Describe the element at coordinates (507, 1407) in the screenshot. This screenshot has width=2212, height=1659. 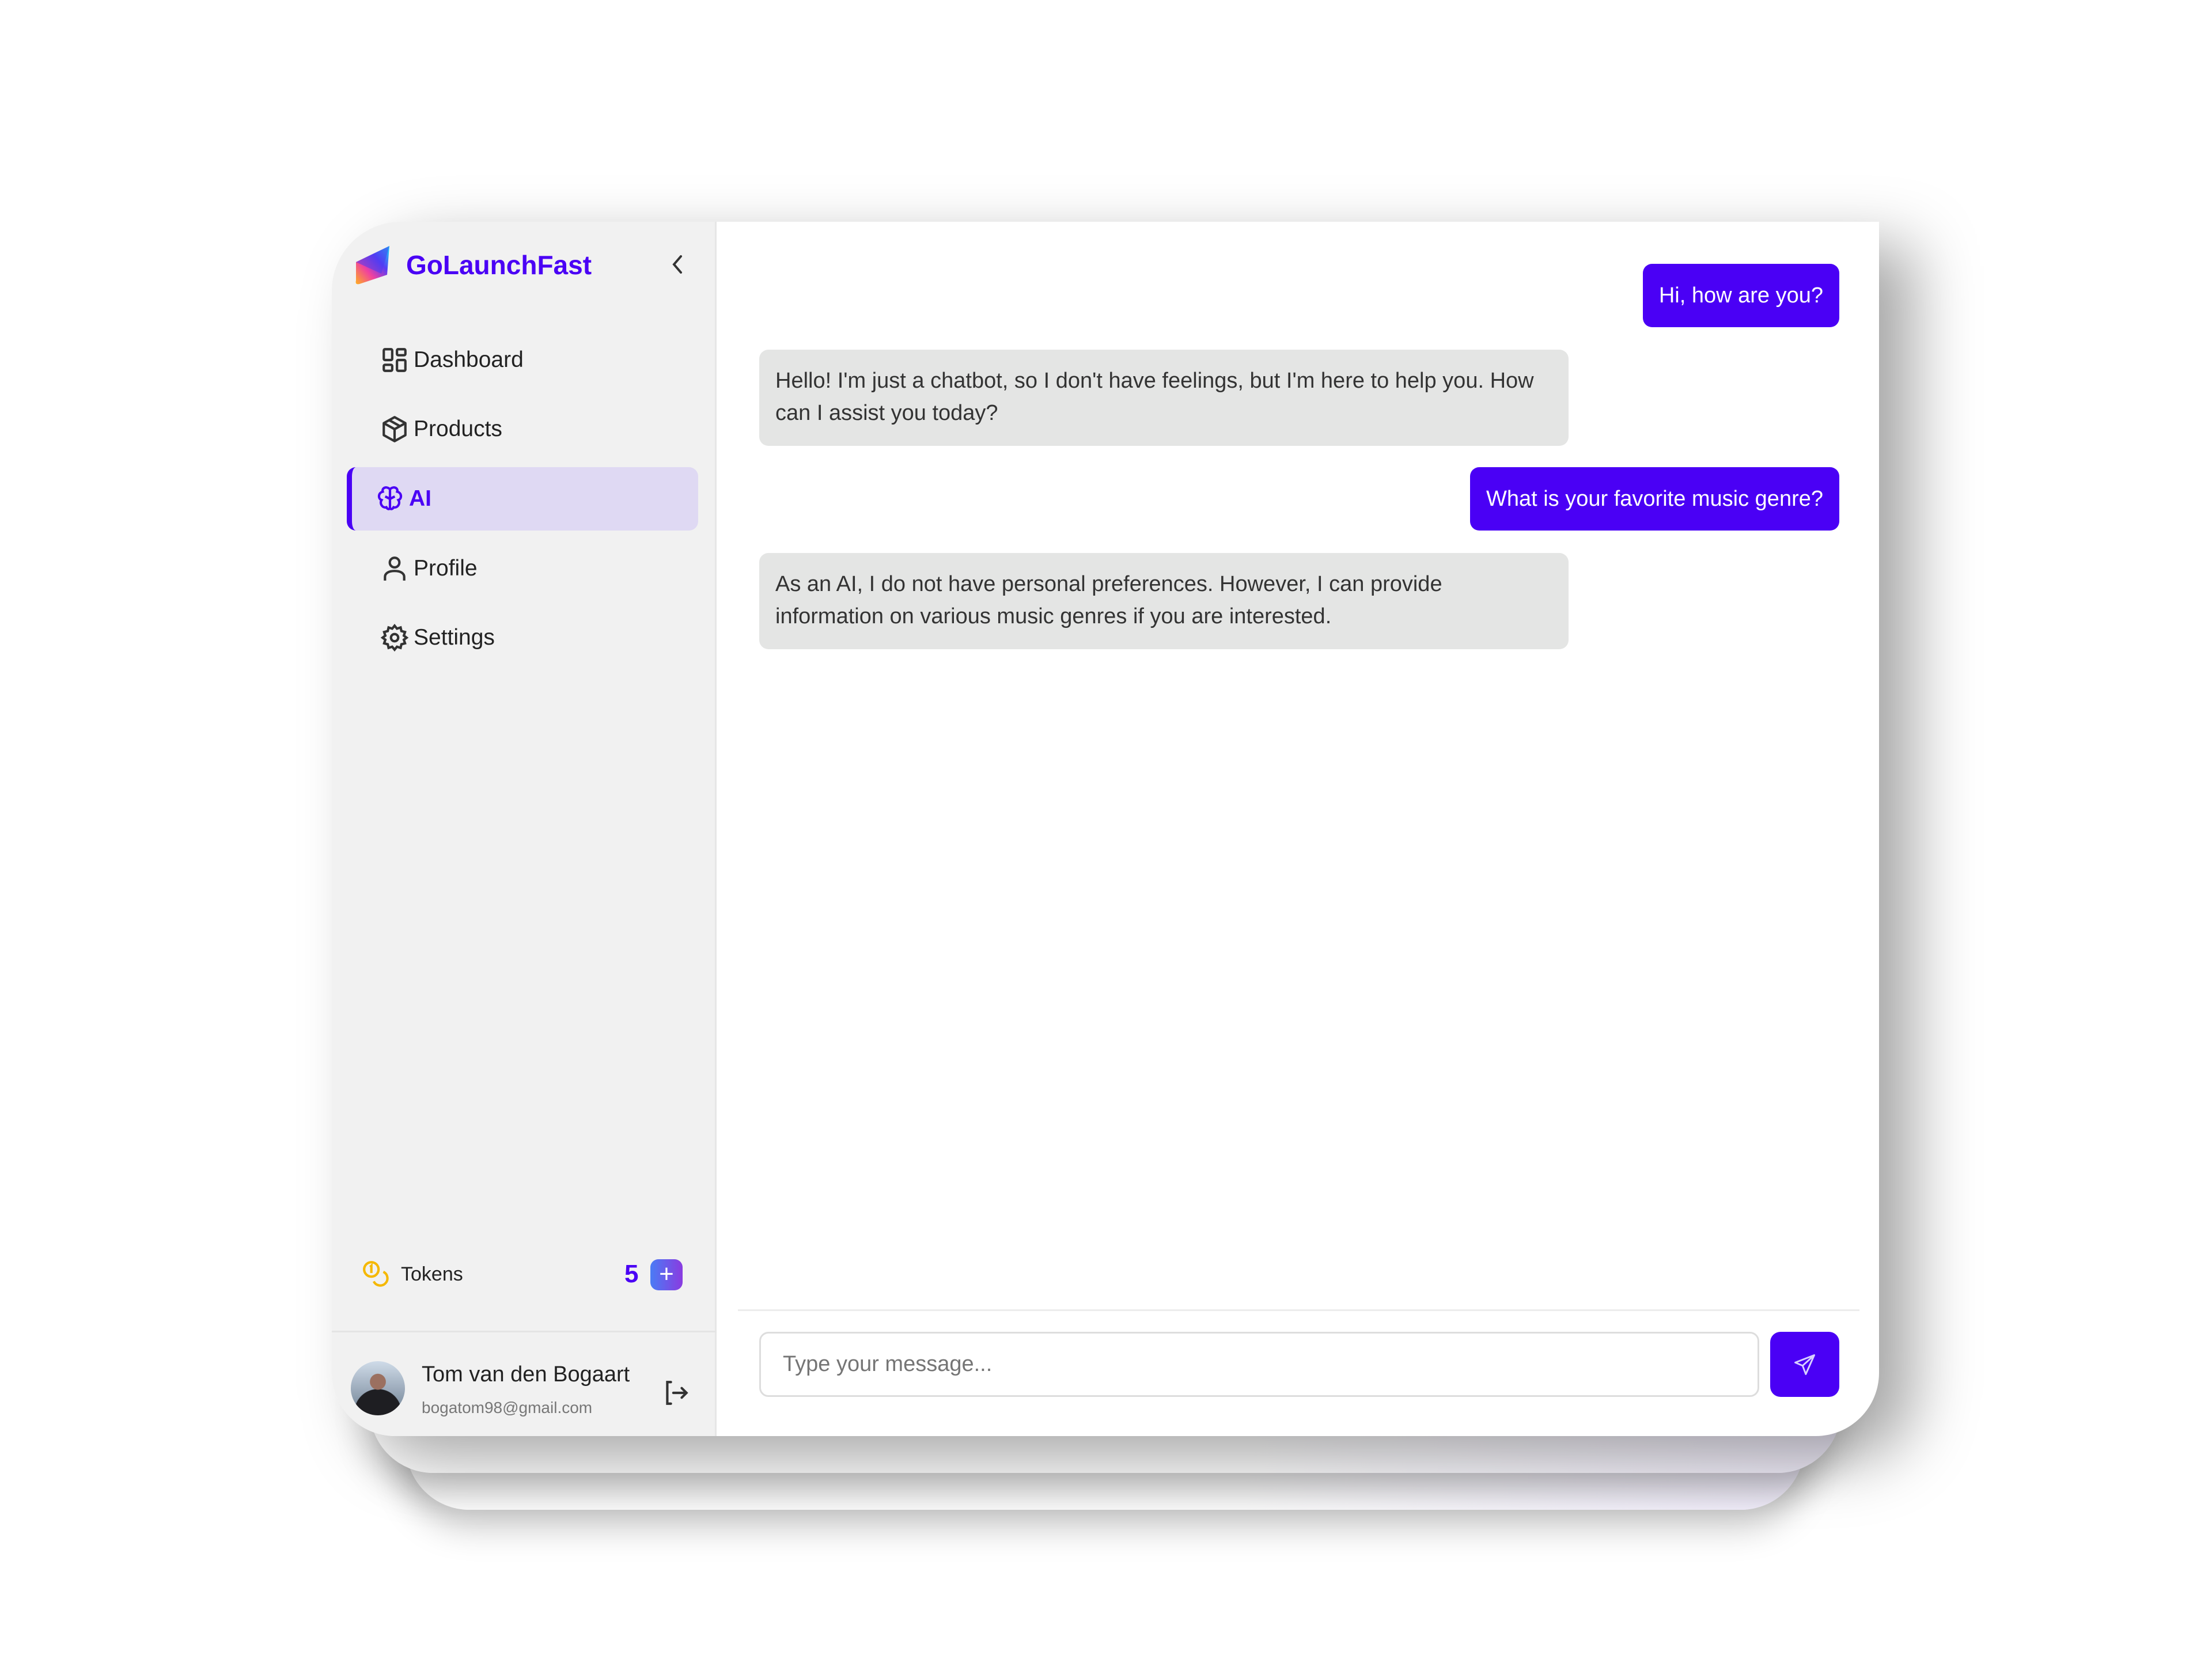
I see `user-email: bogatom98@gmail.com` at that location.